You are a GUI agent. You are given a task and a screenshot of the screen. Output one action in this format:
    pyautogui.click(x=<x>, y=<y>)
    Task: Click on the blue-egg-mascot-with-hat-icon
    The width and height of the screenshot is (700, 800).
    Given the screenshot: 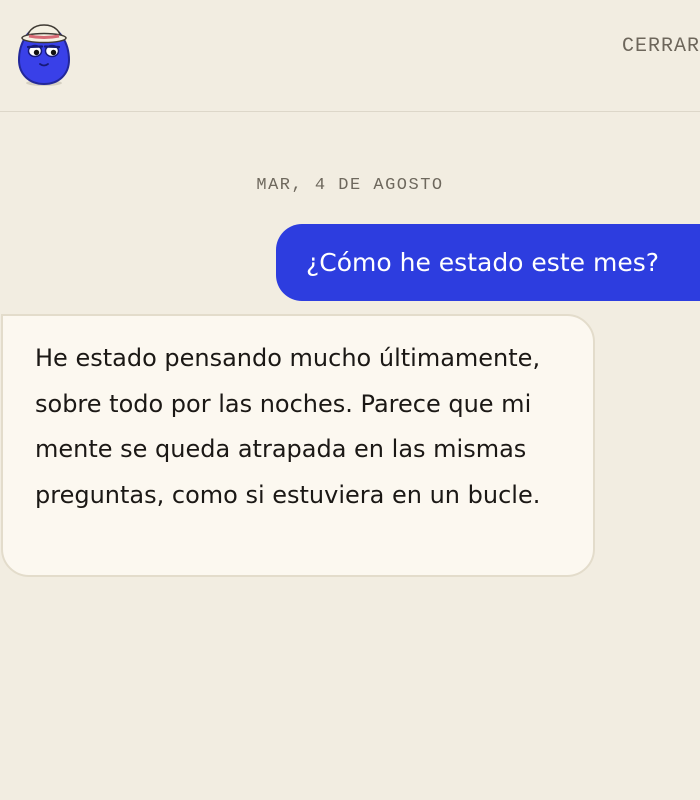 What is the action you would take?
    pyautogui.click(x=44, y=55)
    